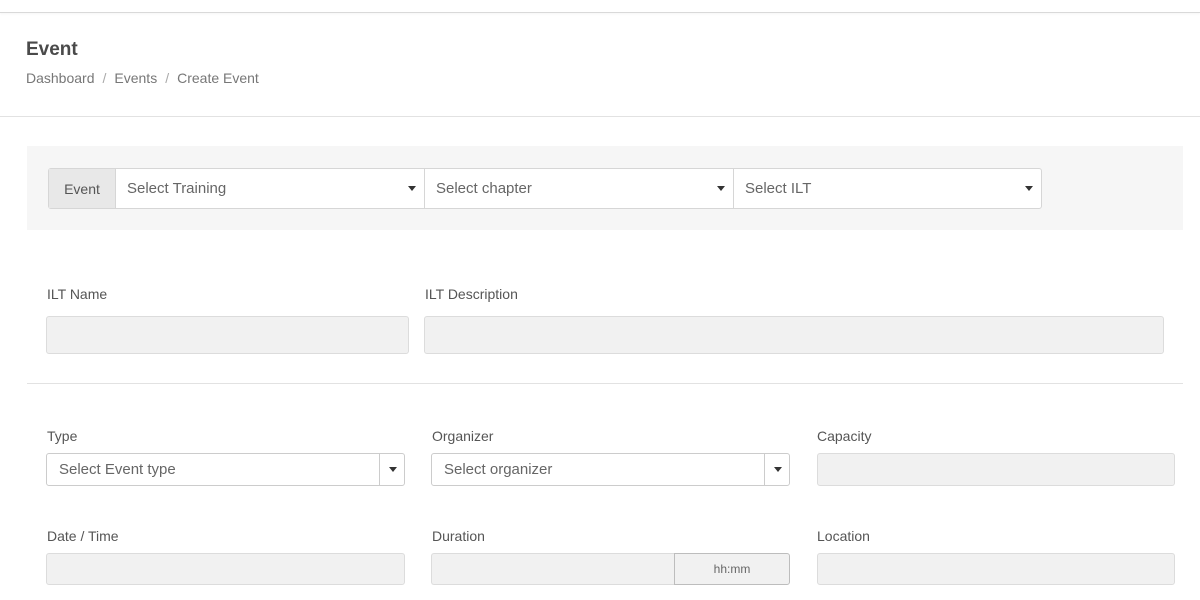 Image resolution: width=1200 pixels, height=600 pixels. What do you see at coordinates (610, 469) in the screenshot?
I see `organizer-select: Select organizer` at bounding box center [610, 469].